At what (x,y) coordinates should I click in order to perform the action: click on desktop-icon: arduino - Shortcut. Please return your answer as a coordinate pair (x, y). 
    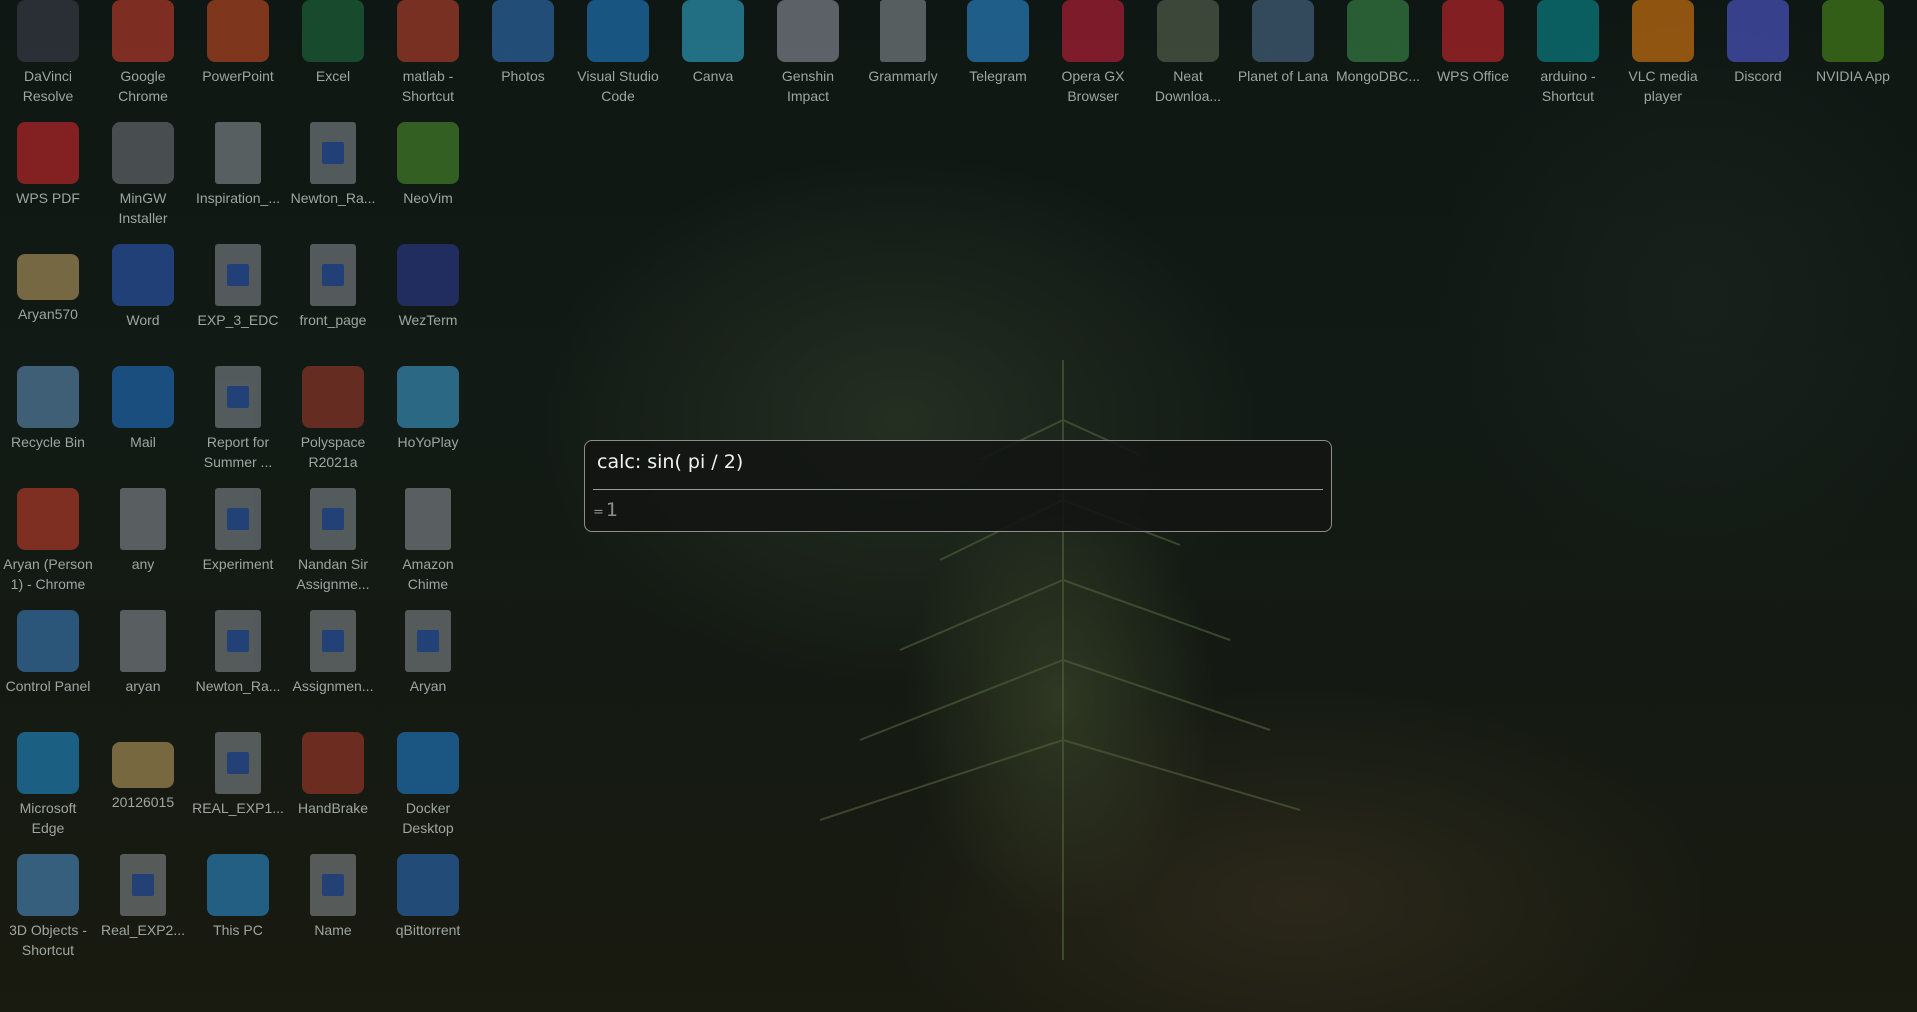
    Looking at the image, I should click on (1568, 60).